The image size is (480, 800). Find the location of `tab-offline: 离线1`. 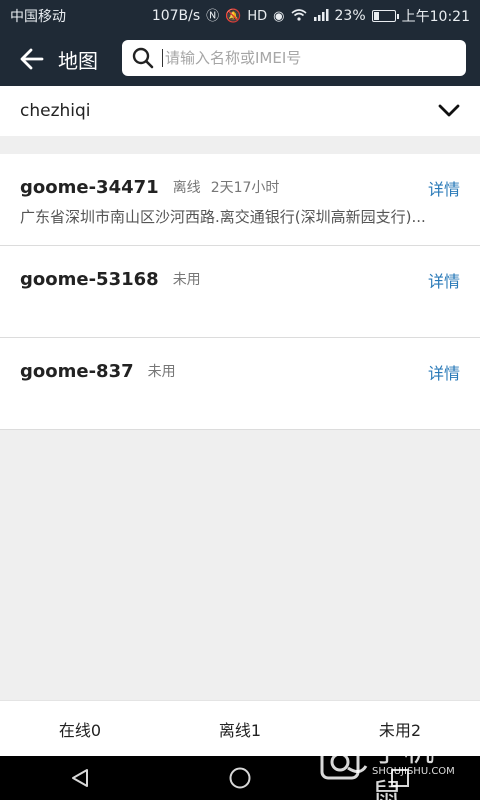

tab-offline: 离线1 is located at coordinates (240, 728).